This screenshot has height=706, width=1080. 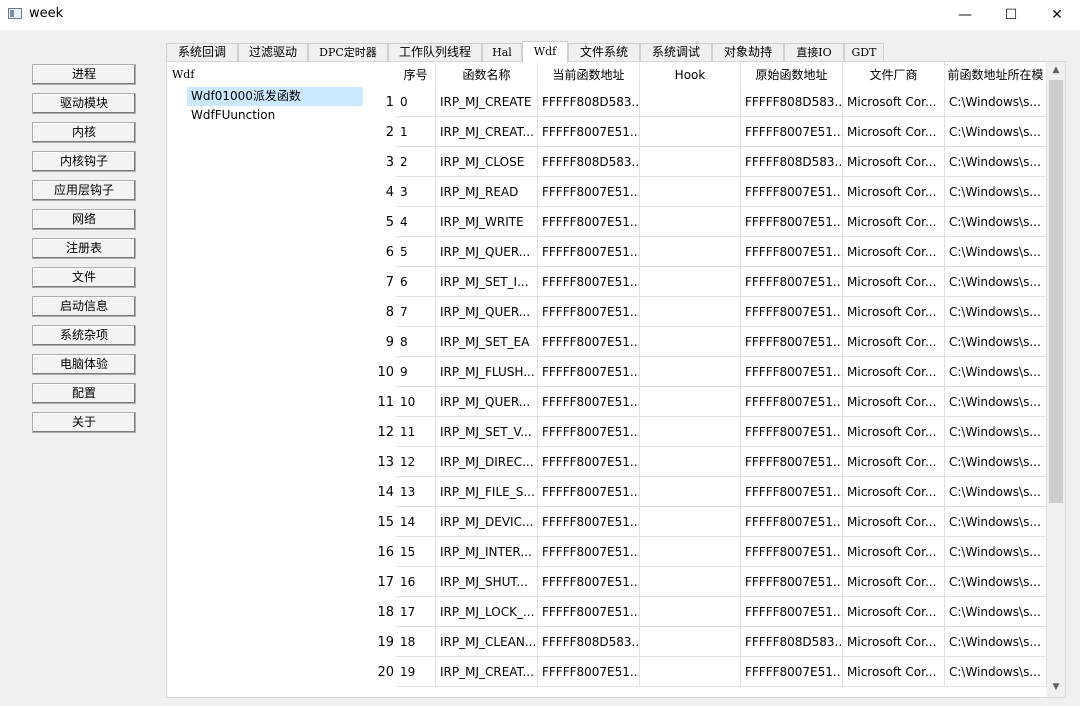 What do you see at coordinates (84, 190) in the screenshot?
I see `sidebar-button-user-hooks: 应用层钩子` at bounding box center [84, 190].